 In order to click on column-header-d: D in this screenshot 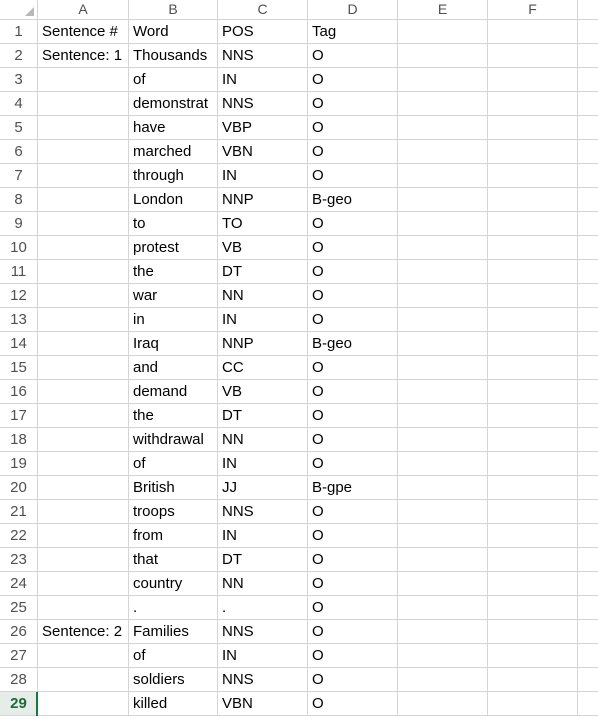, I will do `click(353, 10)`.